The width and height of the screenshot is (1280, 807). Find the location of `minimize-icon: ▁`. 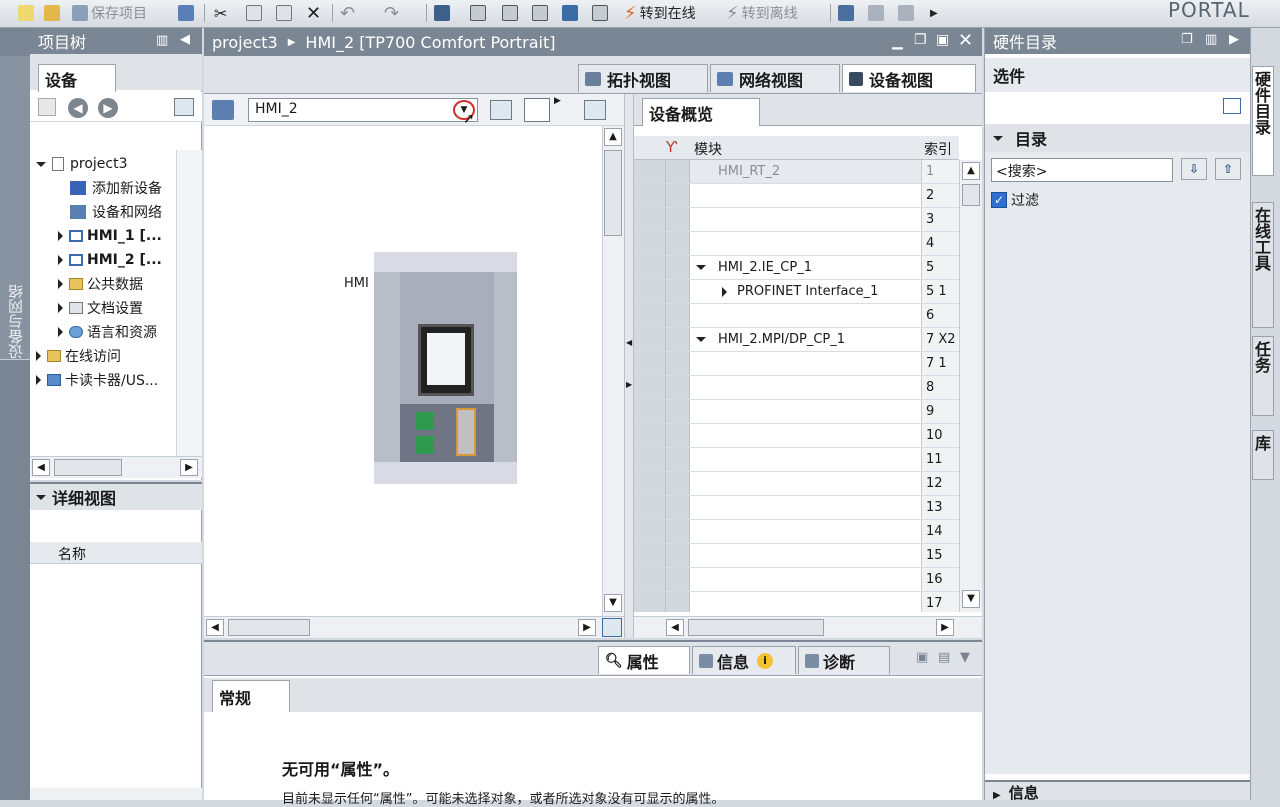

minimize-icon: ▁ is located at coordinates (897, 42).